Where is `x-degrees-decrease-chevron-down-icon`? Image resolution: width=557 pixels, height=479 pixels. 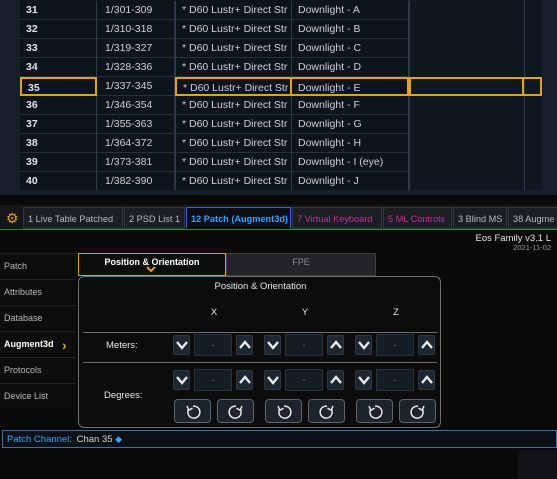 x-degrees-decrease-chevron-down-icon is located at coordinates (181, 380).